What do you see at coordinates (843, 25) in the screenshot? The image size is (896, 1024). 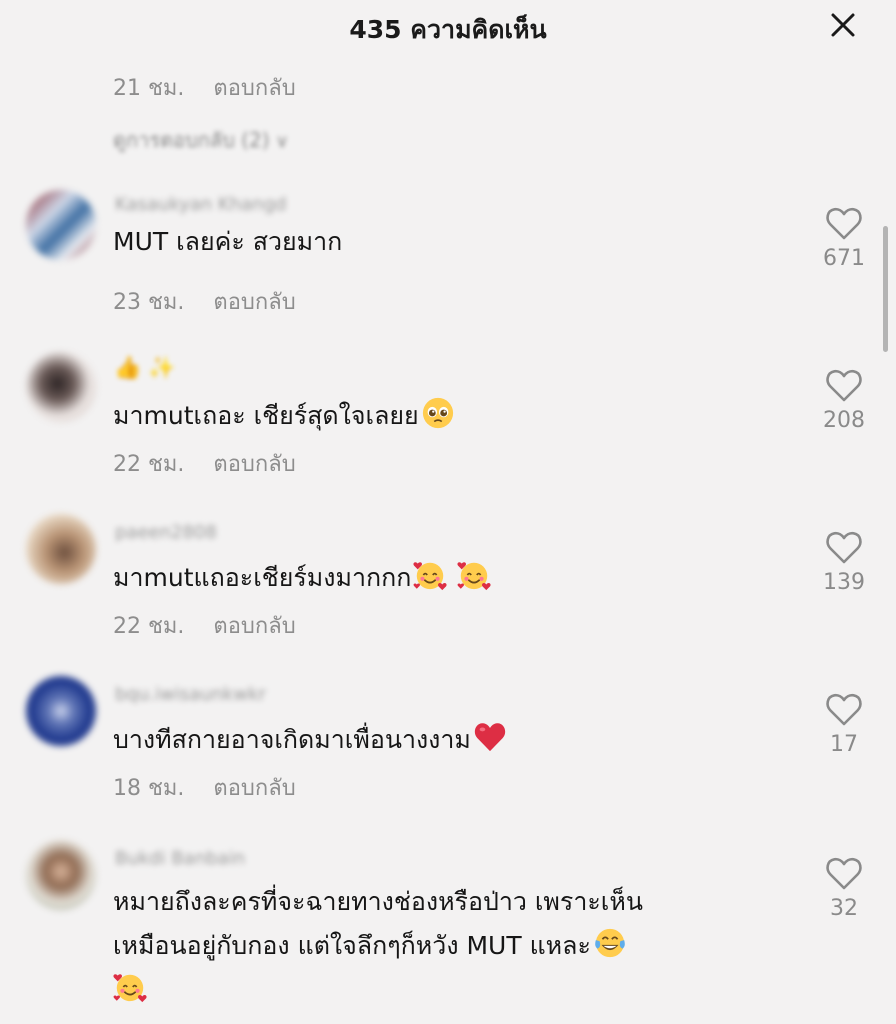 I see `close-icon` at bounding box center [843, 25].